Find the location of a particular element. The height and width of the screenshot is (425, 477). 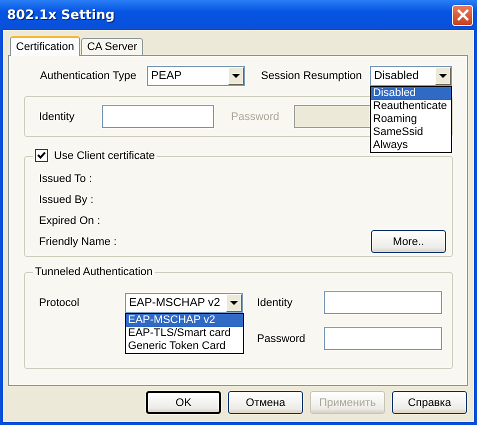

window-title: 802.1x Setting is located at coordinates (61, 15).